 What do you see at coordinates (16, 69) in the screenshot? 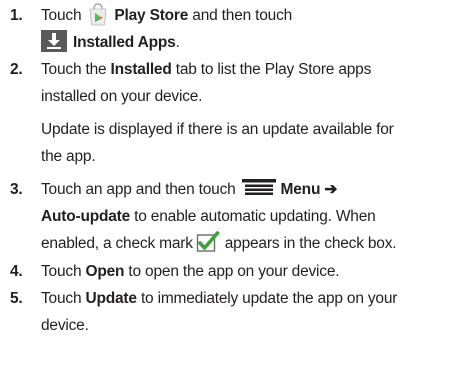
I see `step-number: 2.` at bounding box center [16, 69].